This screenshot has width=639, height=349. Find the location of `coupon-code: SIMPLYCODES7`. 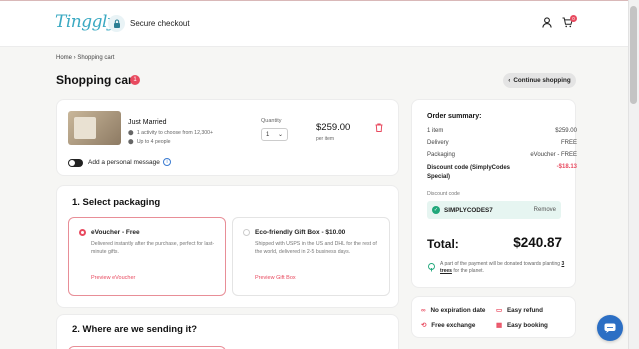

coupon-code: SIMPLYCODES7 is located at coordinates (468, 210).